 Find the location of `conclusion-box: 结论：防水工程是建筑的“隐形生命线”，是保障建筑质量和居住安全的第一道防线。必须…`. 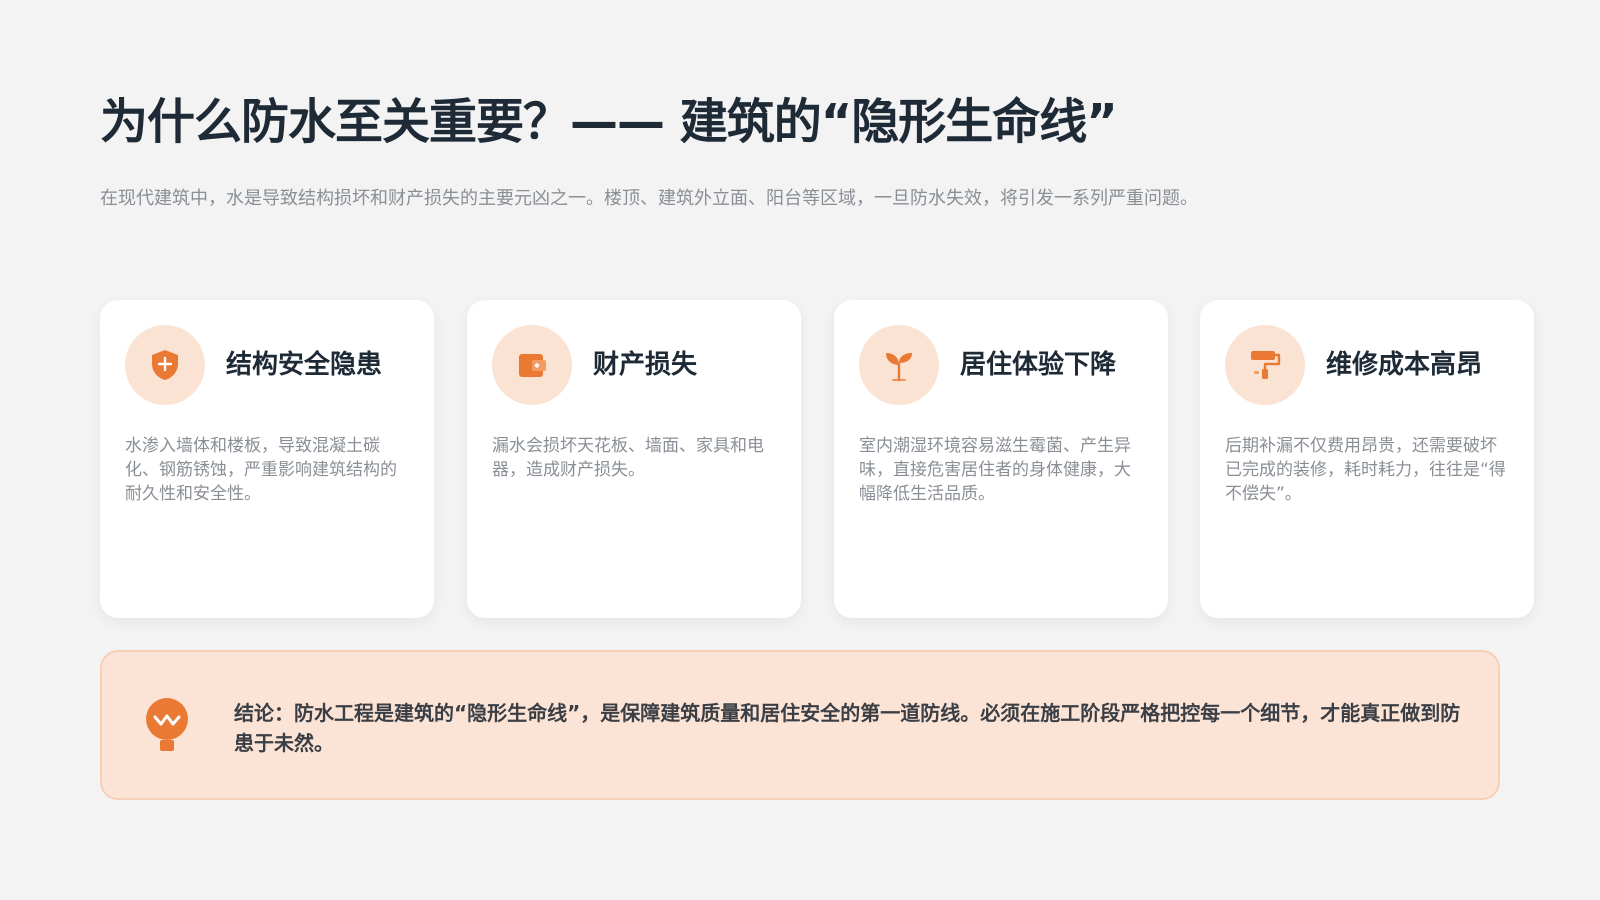

conclusion-box: 结论：防水工程是建筑的“隐形生命线”，是保障建筑质量和居住安全的第一道防线。必须… is located at coordinates (800, 725).